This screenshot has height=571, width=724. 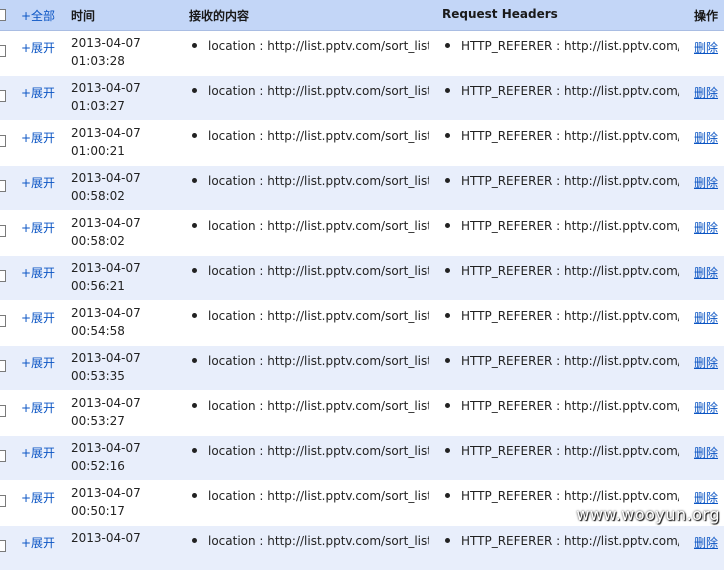 What do you see at coordinates (126, 502) in the screenshot?
I see `time-cell: 2013-04-07 00:50:17` at bounding box center [126, 502].